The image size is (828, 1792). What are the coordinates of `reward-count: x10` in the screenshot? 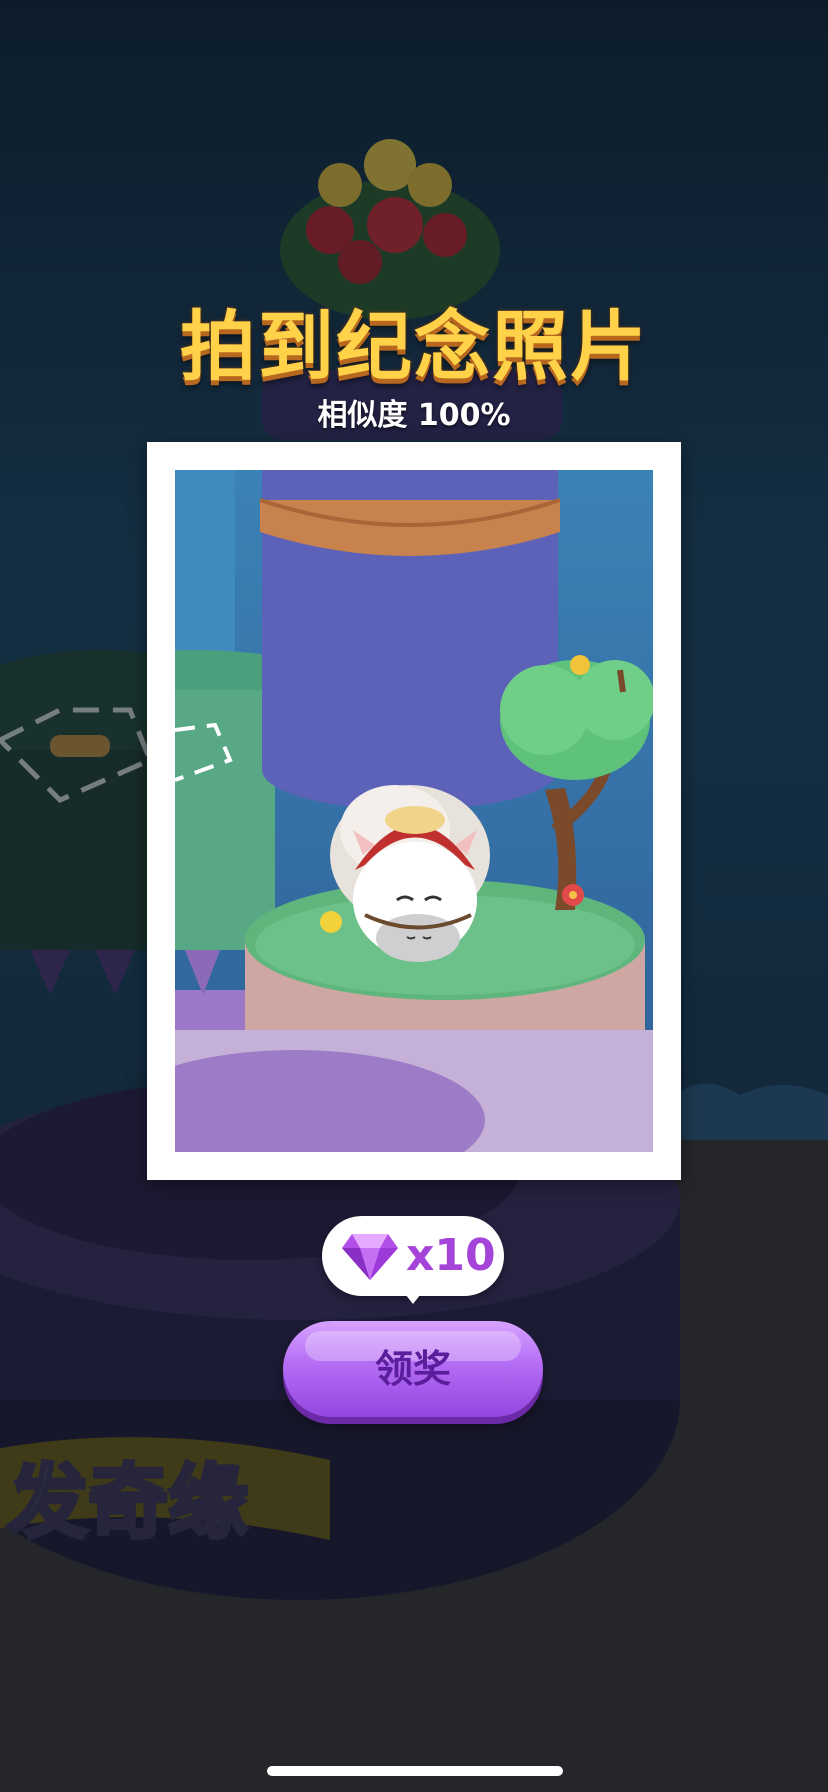 It's located at (451, 1255).